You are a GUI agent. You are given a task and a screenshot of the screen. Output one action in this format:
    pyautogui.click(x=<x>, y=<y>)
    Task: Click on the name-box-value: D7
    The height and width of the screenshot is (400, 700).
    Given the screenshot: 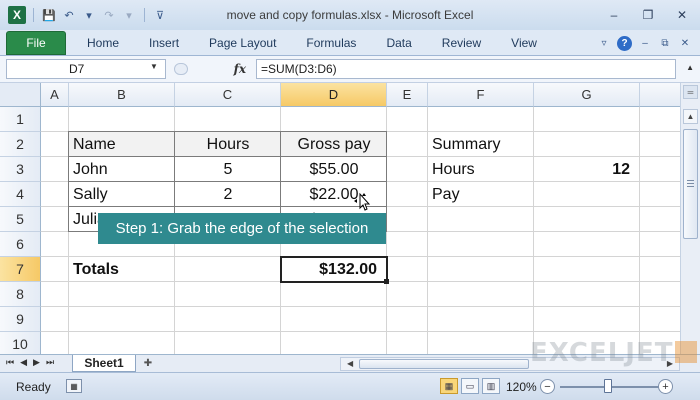 What is the action you would take?
    pyautogui.click(x=77, y=69)
    